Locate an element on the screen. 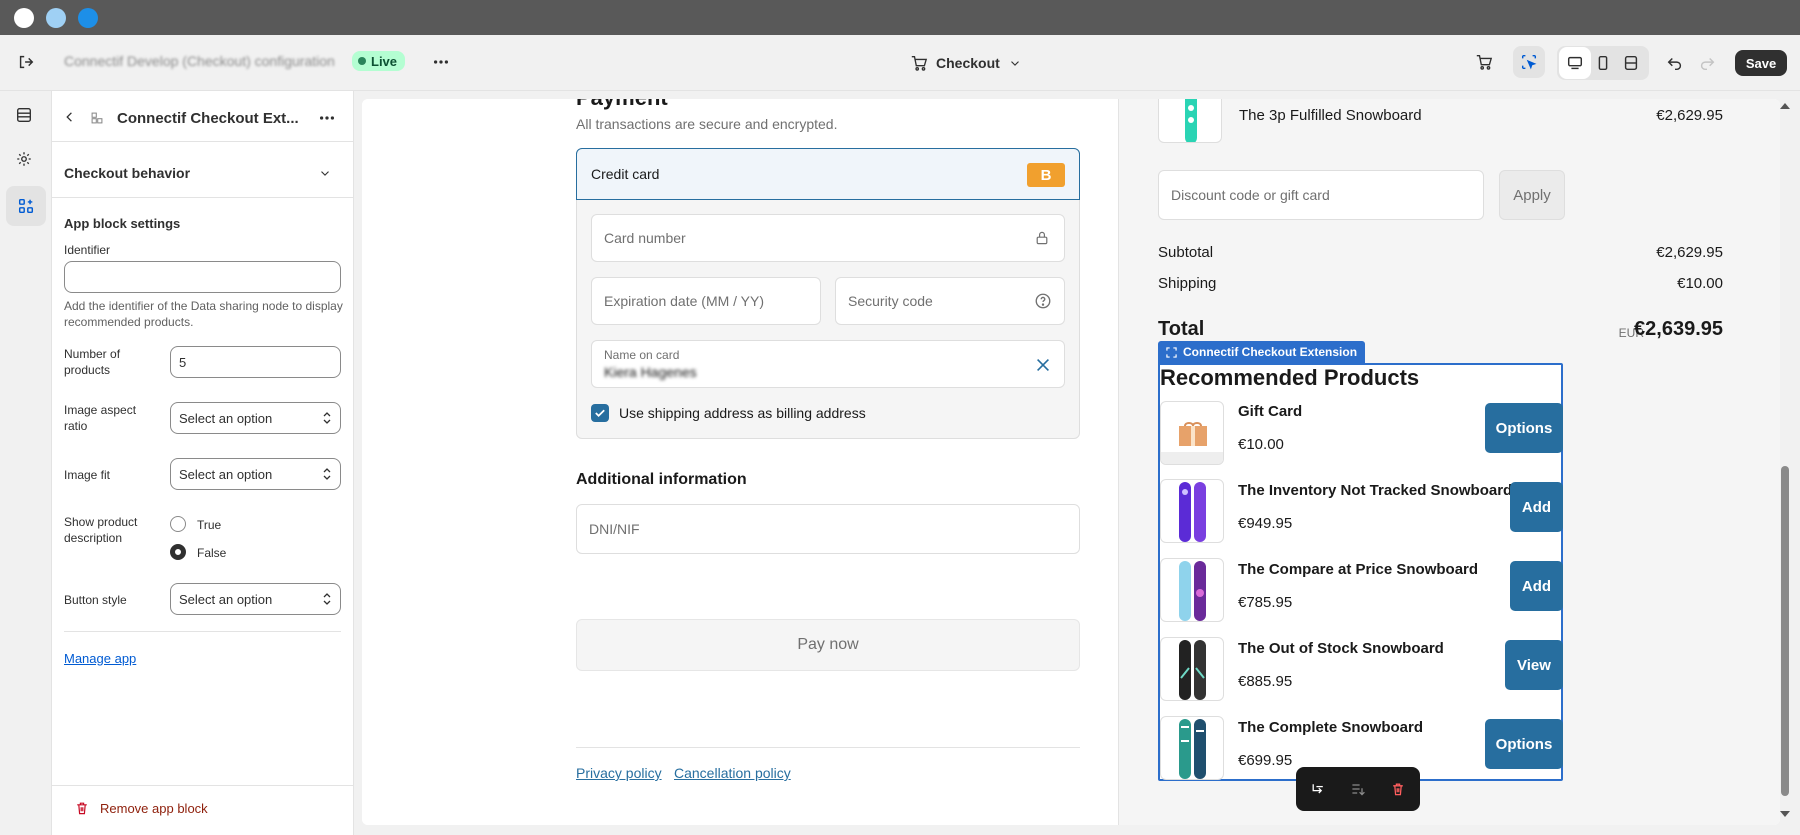  remove-app-block-button: Remove app block is located at coordinates (141, 808).